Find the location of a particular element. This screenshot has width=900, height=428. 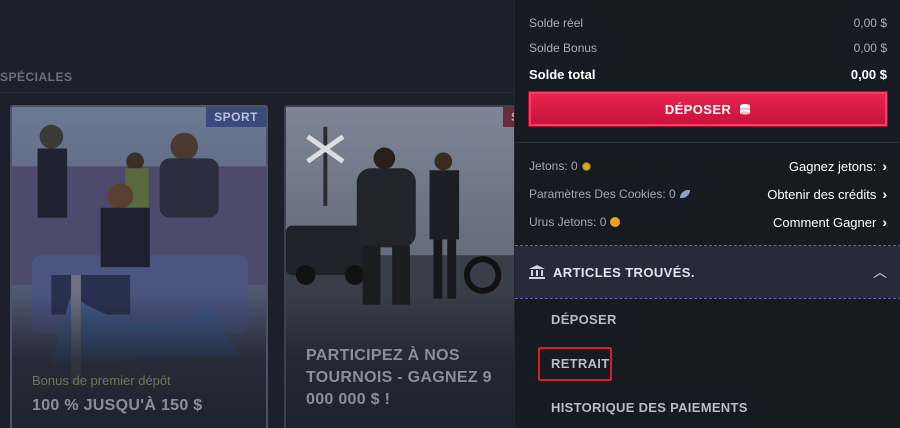

bonus-balance-label: Solde Bonus is located at coordinates (563, 48).